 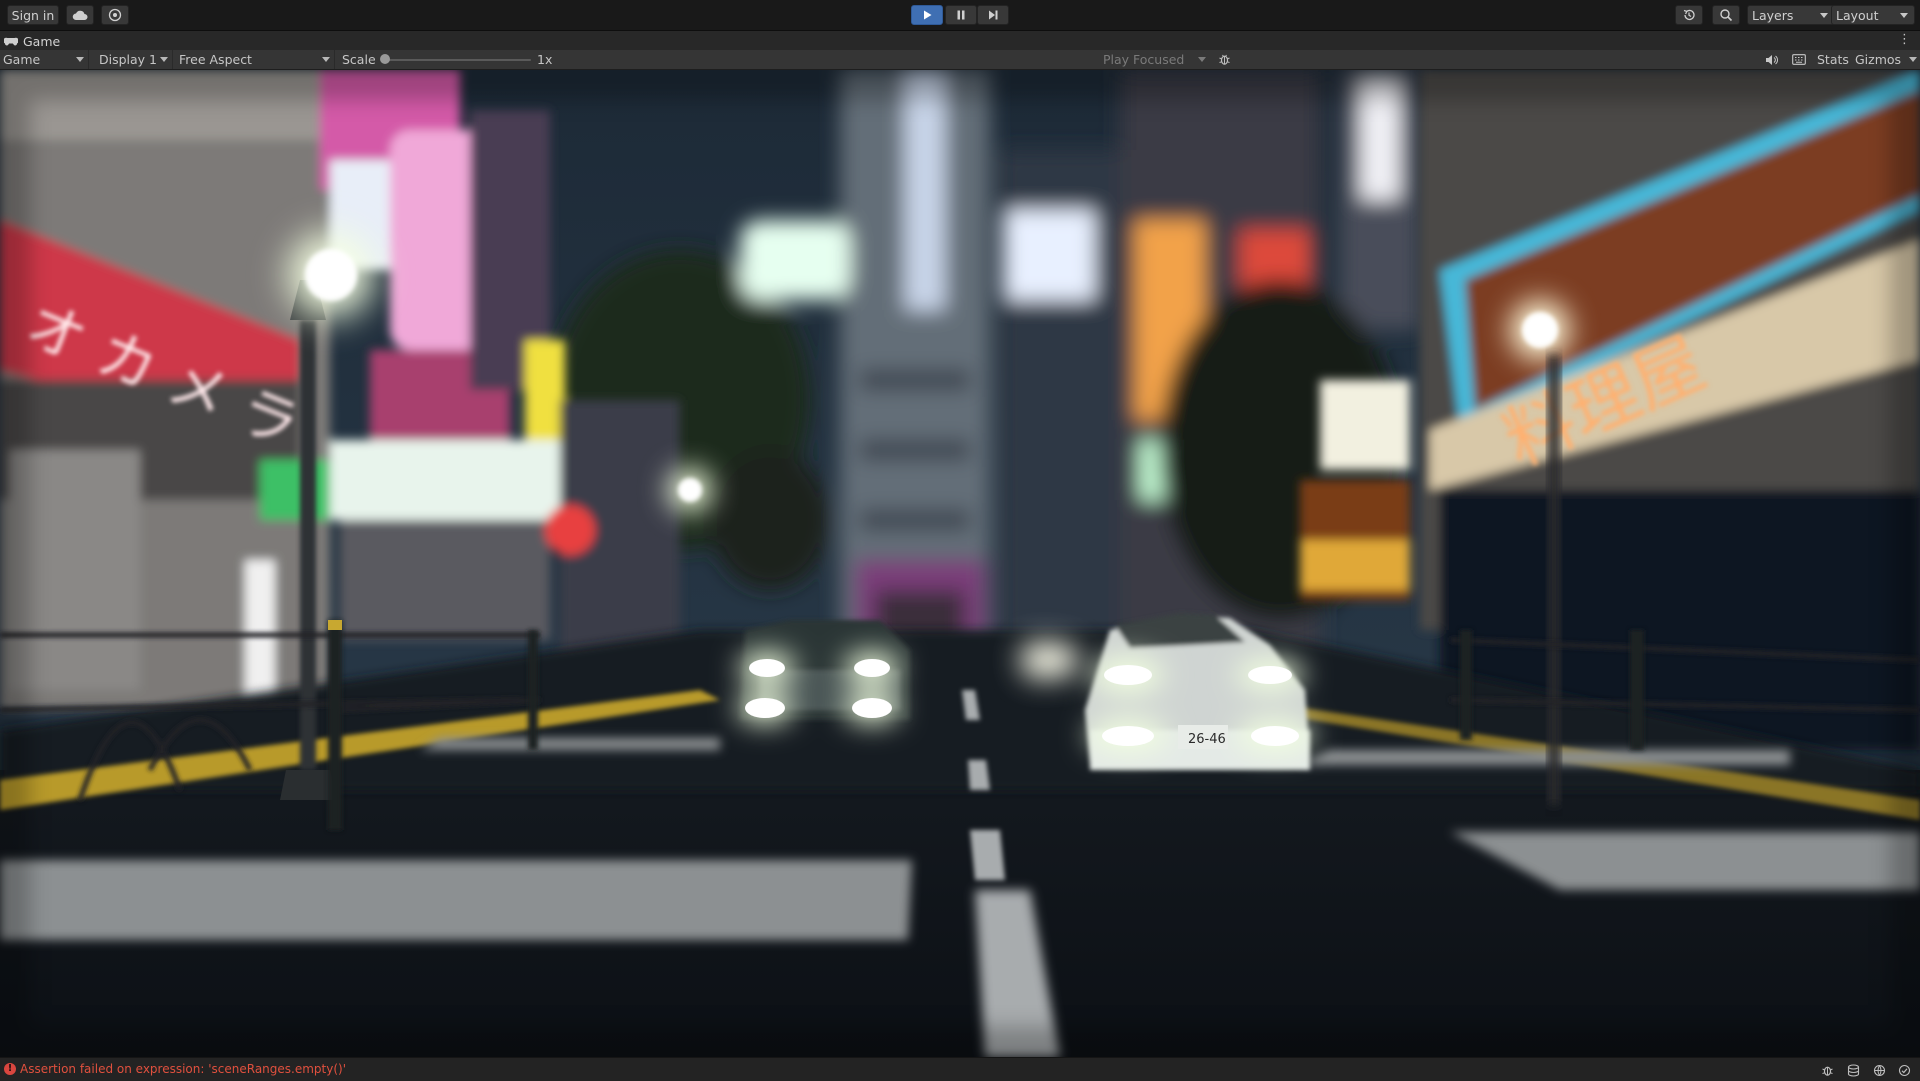 I want to click on step-icon, so click(x=993, y=15).